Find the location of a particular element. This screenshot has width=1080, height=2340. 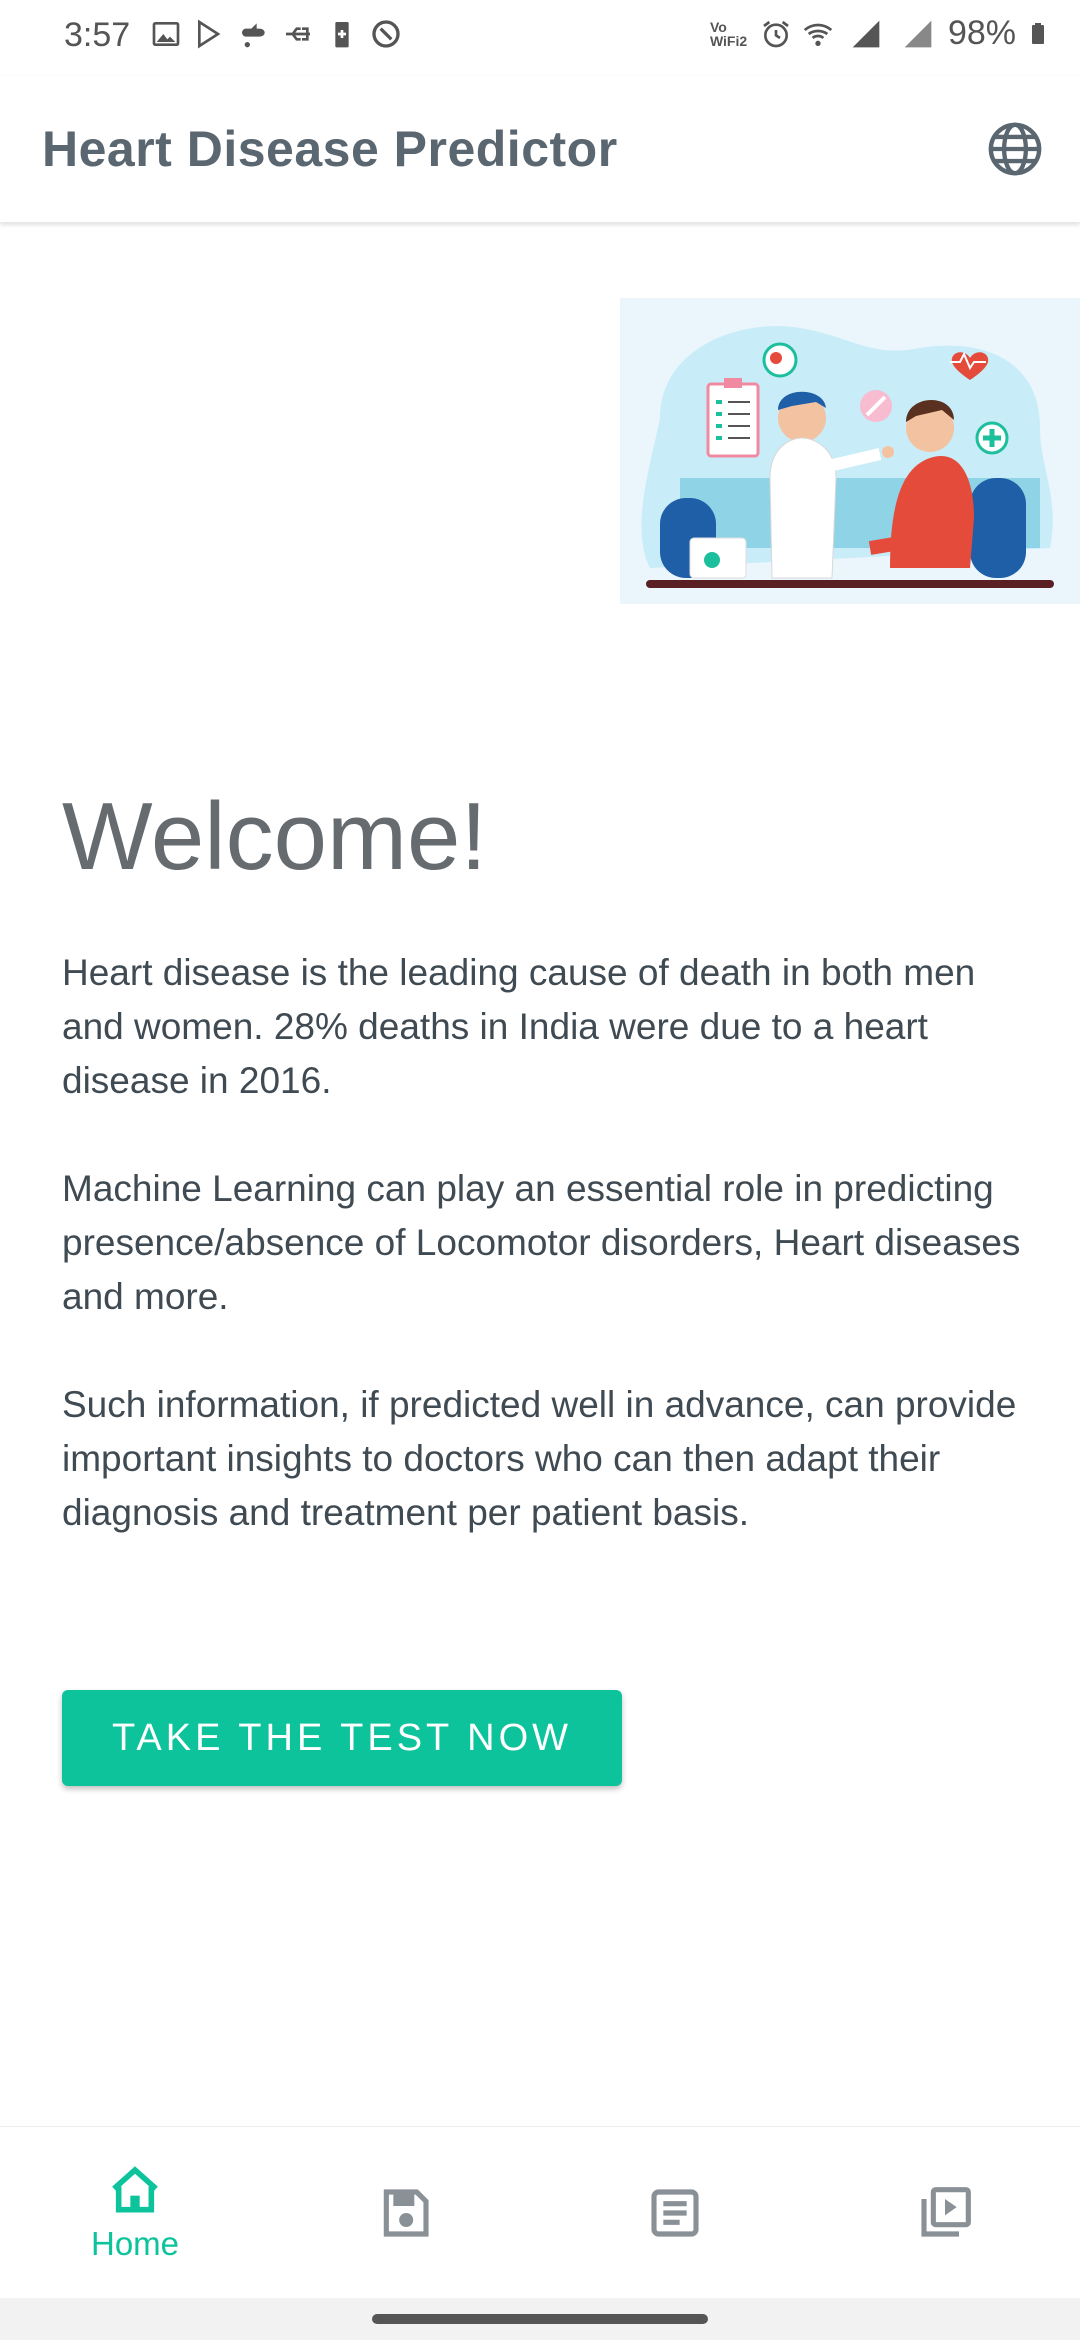

alarm-icon is located at coordinates (776, 33).